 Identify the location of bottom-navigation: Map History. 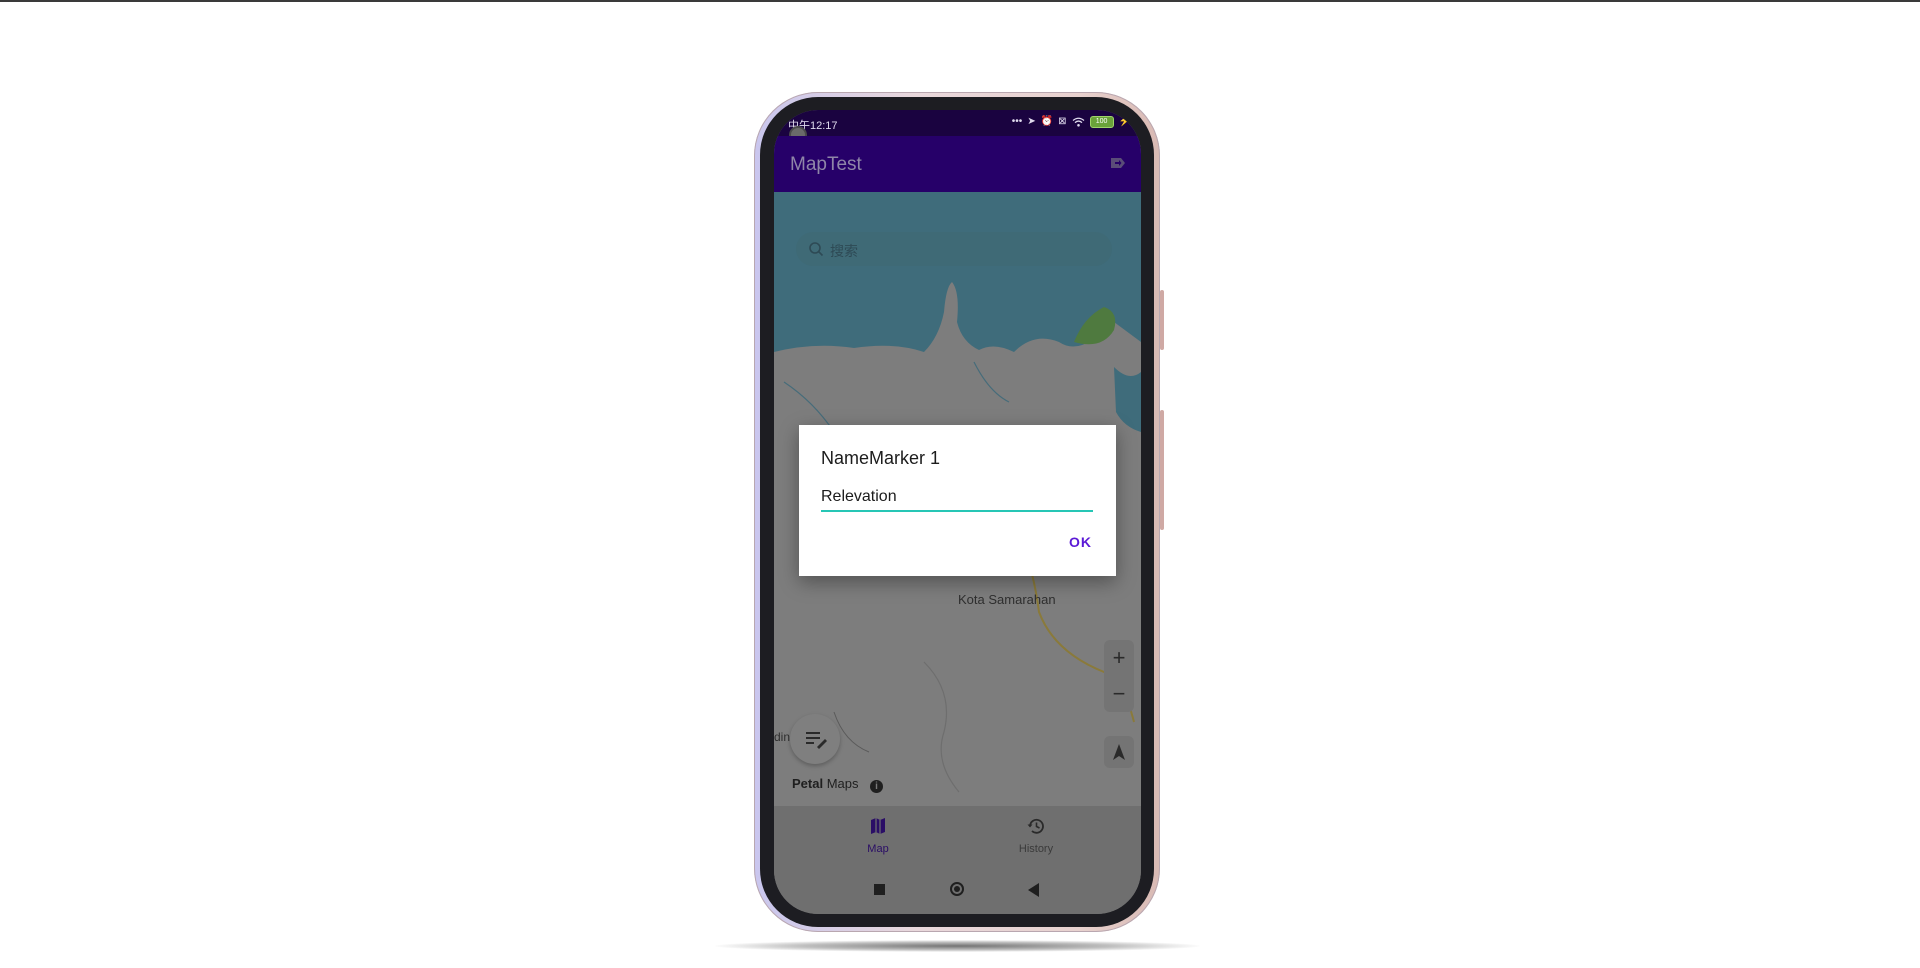
(957, 837).